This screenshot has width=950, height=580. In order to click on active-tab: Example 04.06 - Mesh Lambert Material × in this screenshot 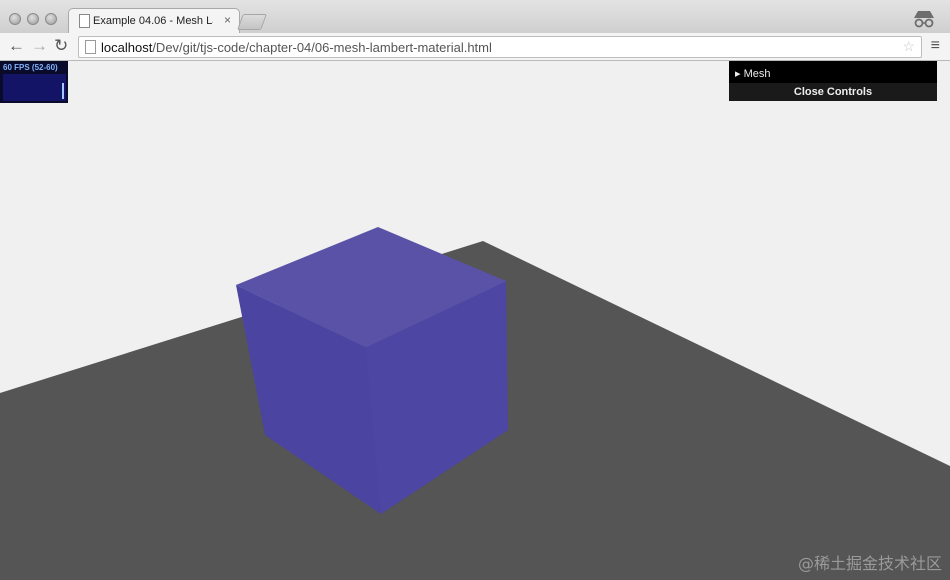, I will do `click(154, 21)`.